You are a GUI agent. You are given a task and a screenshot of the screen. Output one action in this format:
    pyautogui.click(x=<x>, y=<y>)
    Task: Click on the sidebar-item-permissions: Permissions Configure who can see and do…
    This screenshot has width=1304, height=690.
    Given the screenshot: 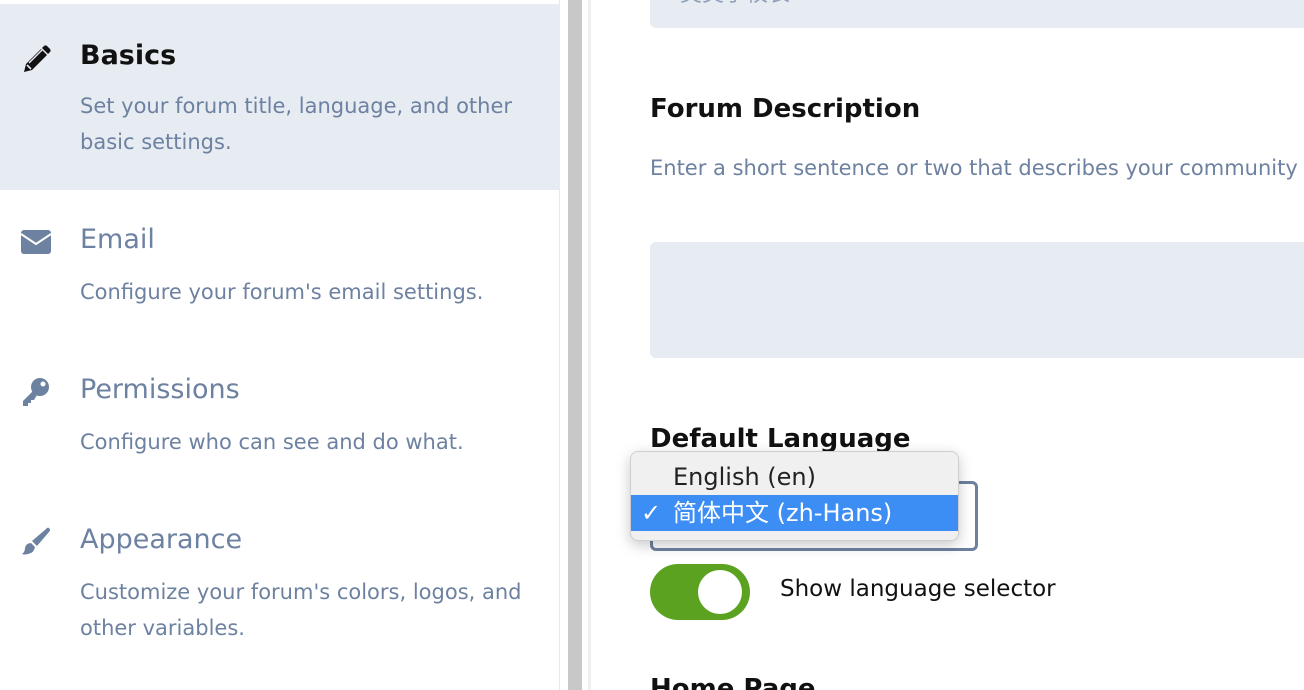 What is the action you would take?
    pyautogui.click(x=280, y=415)
    